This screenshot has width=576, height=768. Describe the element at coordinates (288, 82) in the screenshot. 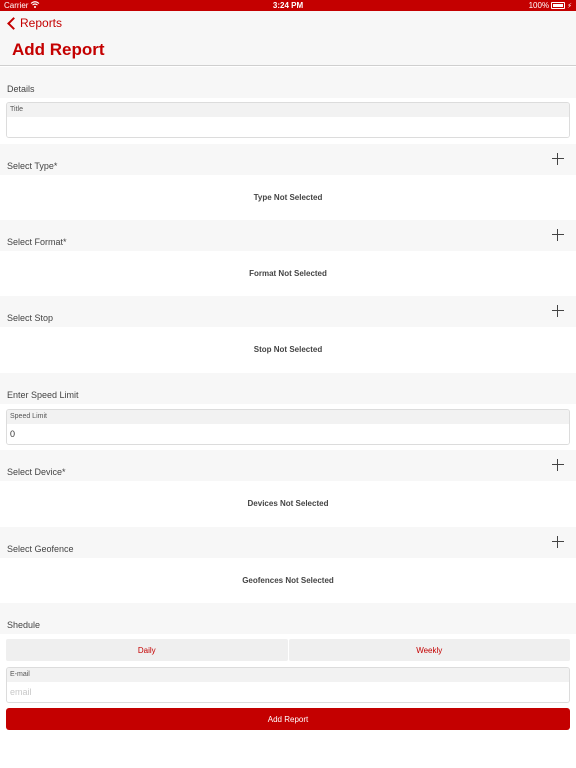

I see `details-section-header: Details` at that location.